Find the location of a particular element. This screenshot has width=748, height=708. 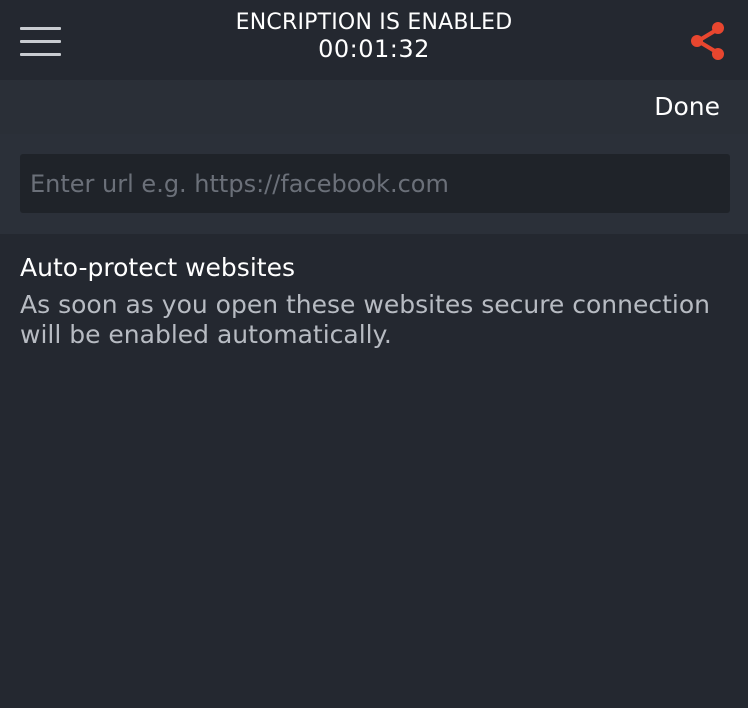

share-icon is located at coordinates (710, 41).